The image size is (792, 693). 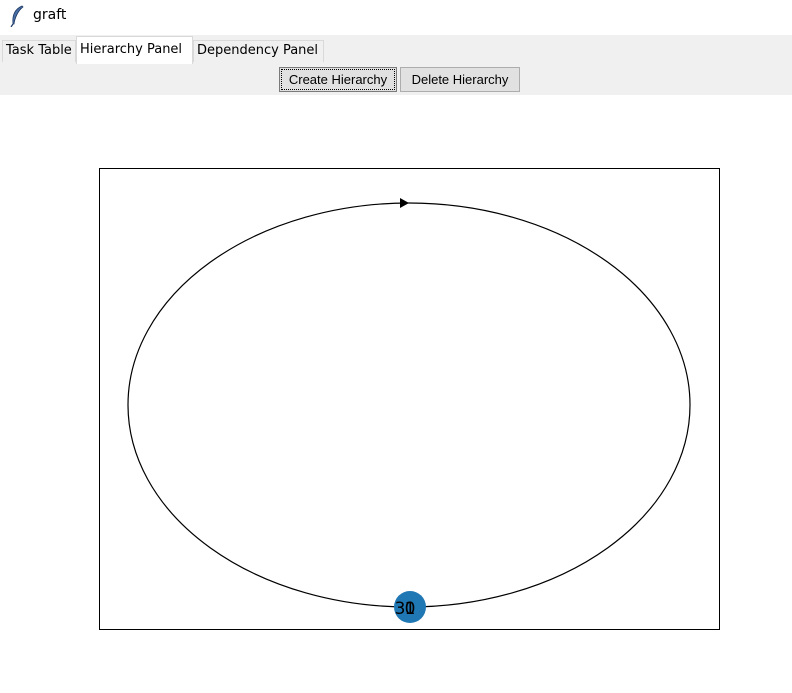 I want to click on tab-dependency-panel: Dependency Panel, so click(x=258, y=51).